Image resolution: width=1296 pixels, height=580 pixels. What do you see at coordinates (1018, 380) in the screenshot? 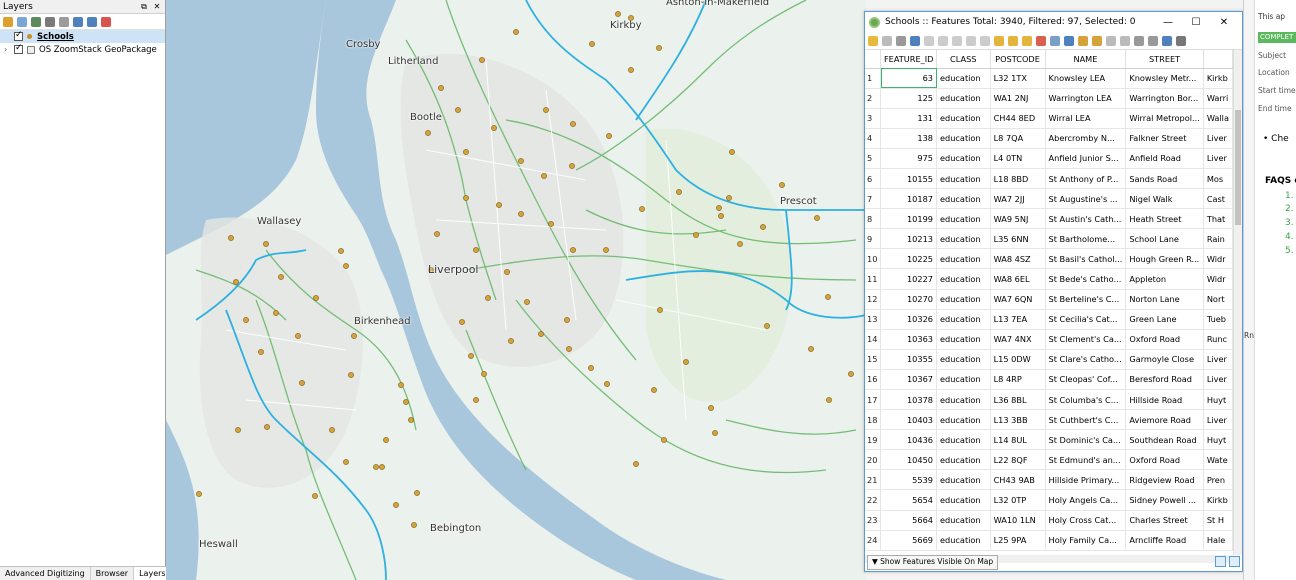
I see `table-cell: L8 4RP` at bounding box center [1018, 380].